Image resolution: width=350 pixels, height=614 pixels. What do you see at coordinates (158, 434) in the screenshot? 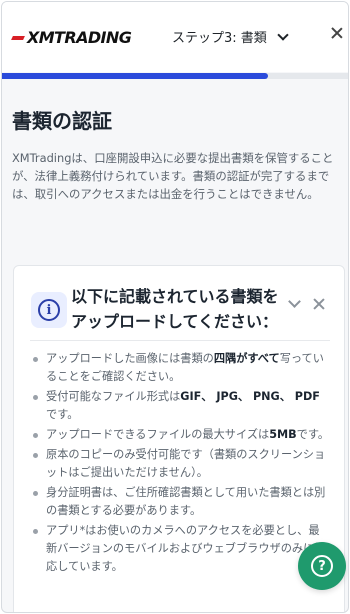
I see `requirement-pre: アップロードできるファイルの最大サイズは` at bounding box center [158, 434].